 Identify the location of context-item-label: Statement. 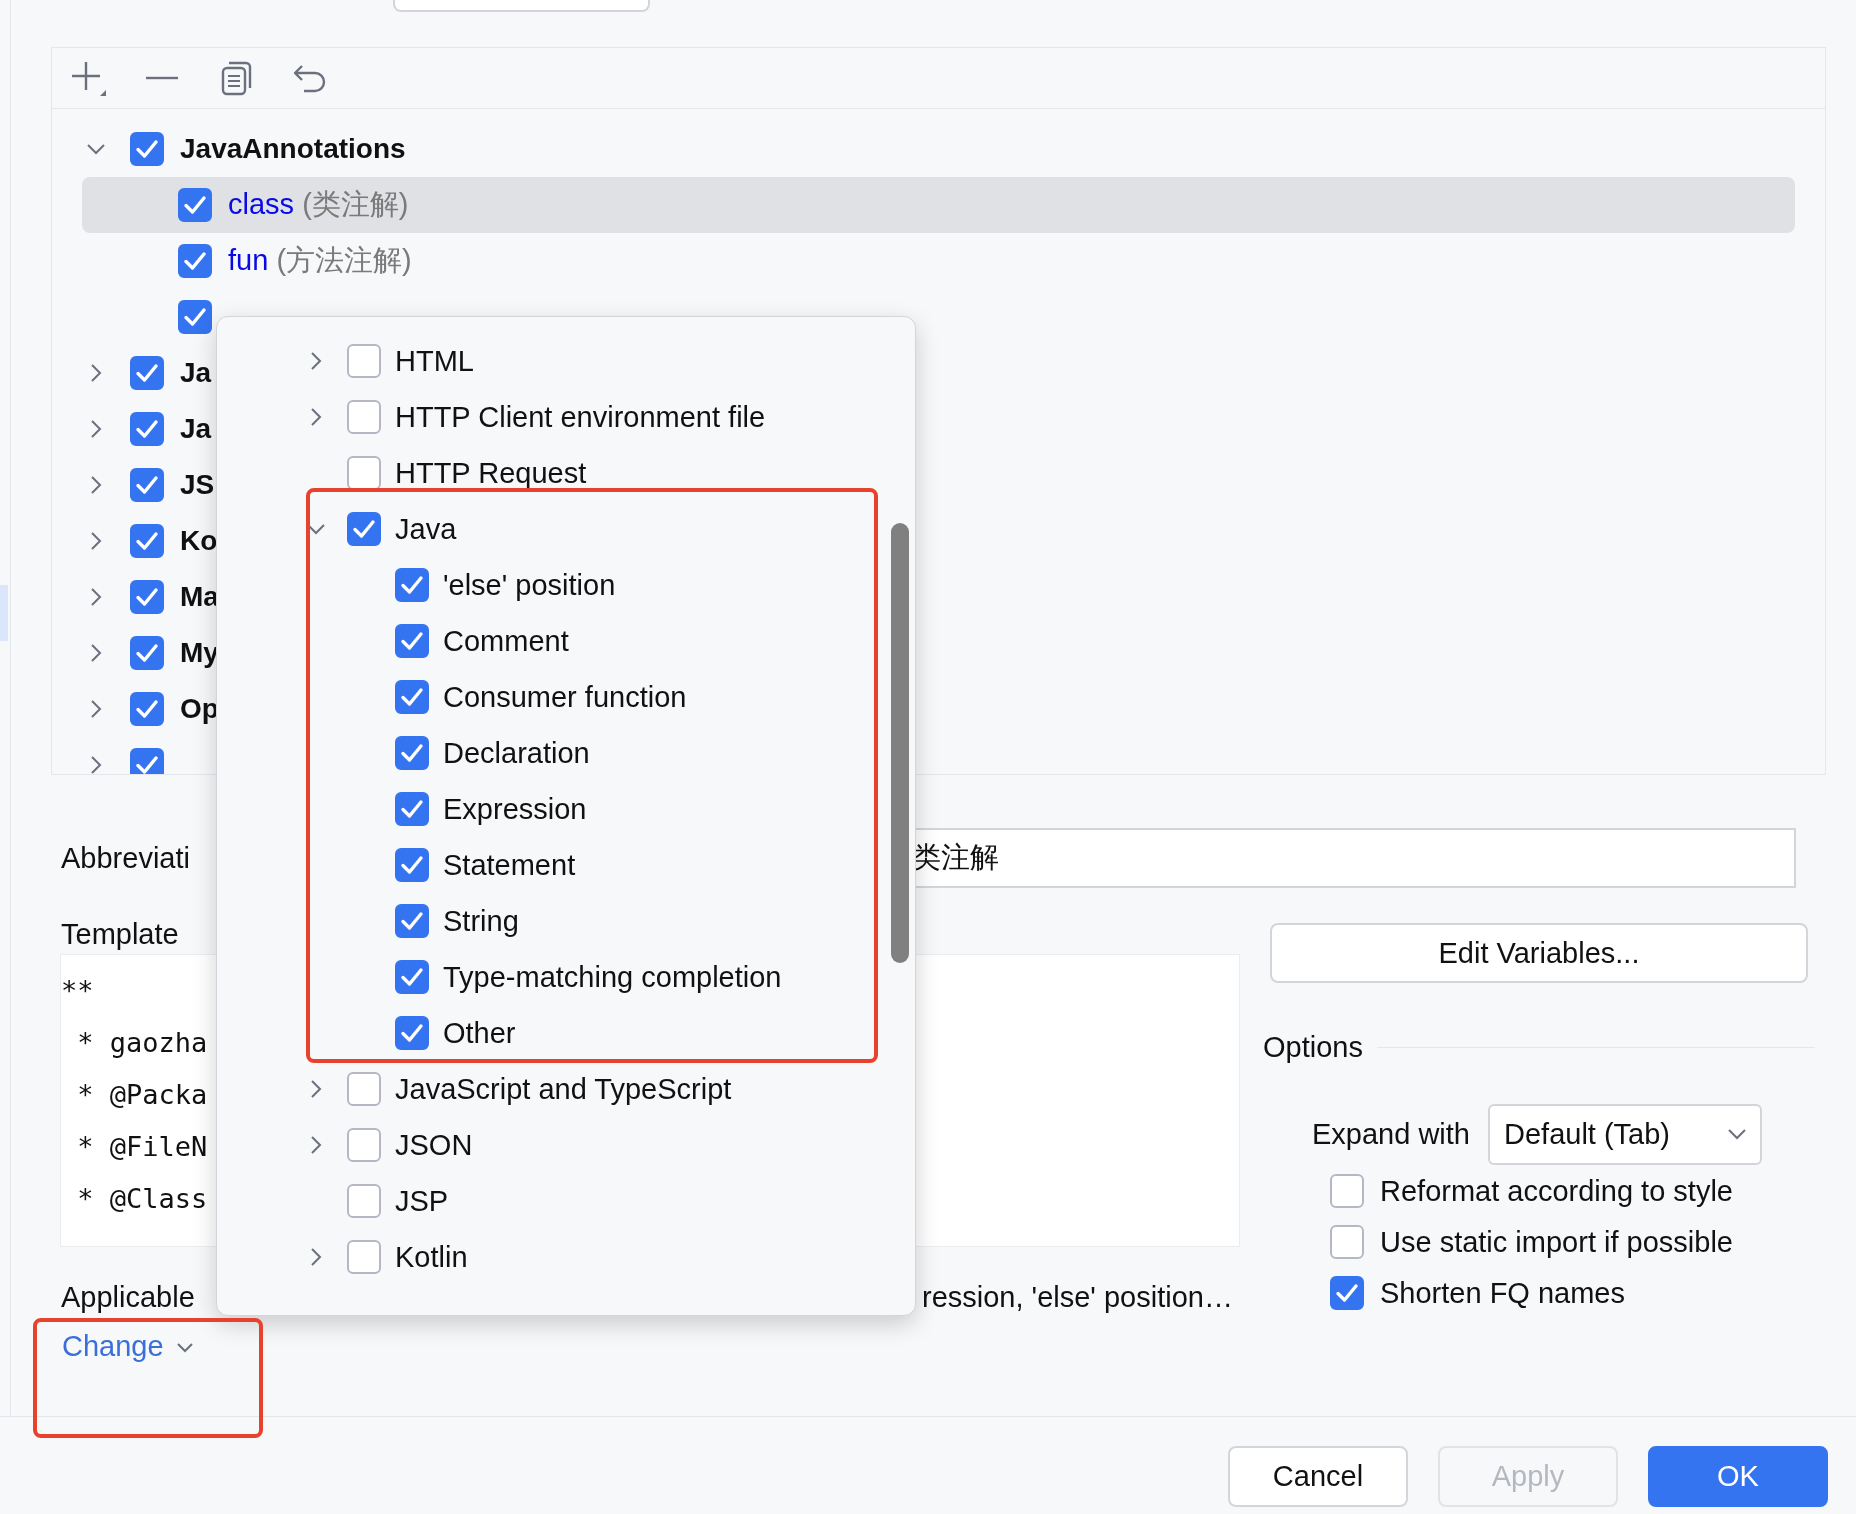
(509, 865).